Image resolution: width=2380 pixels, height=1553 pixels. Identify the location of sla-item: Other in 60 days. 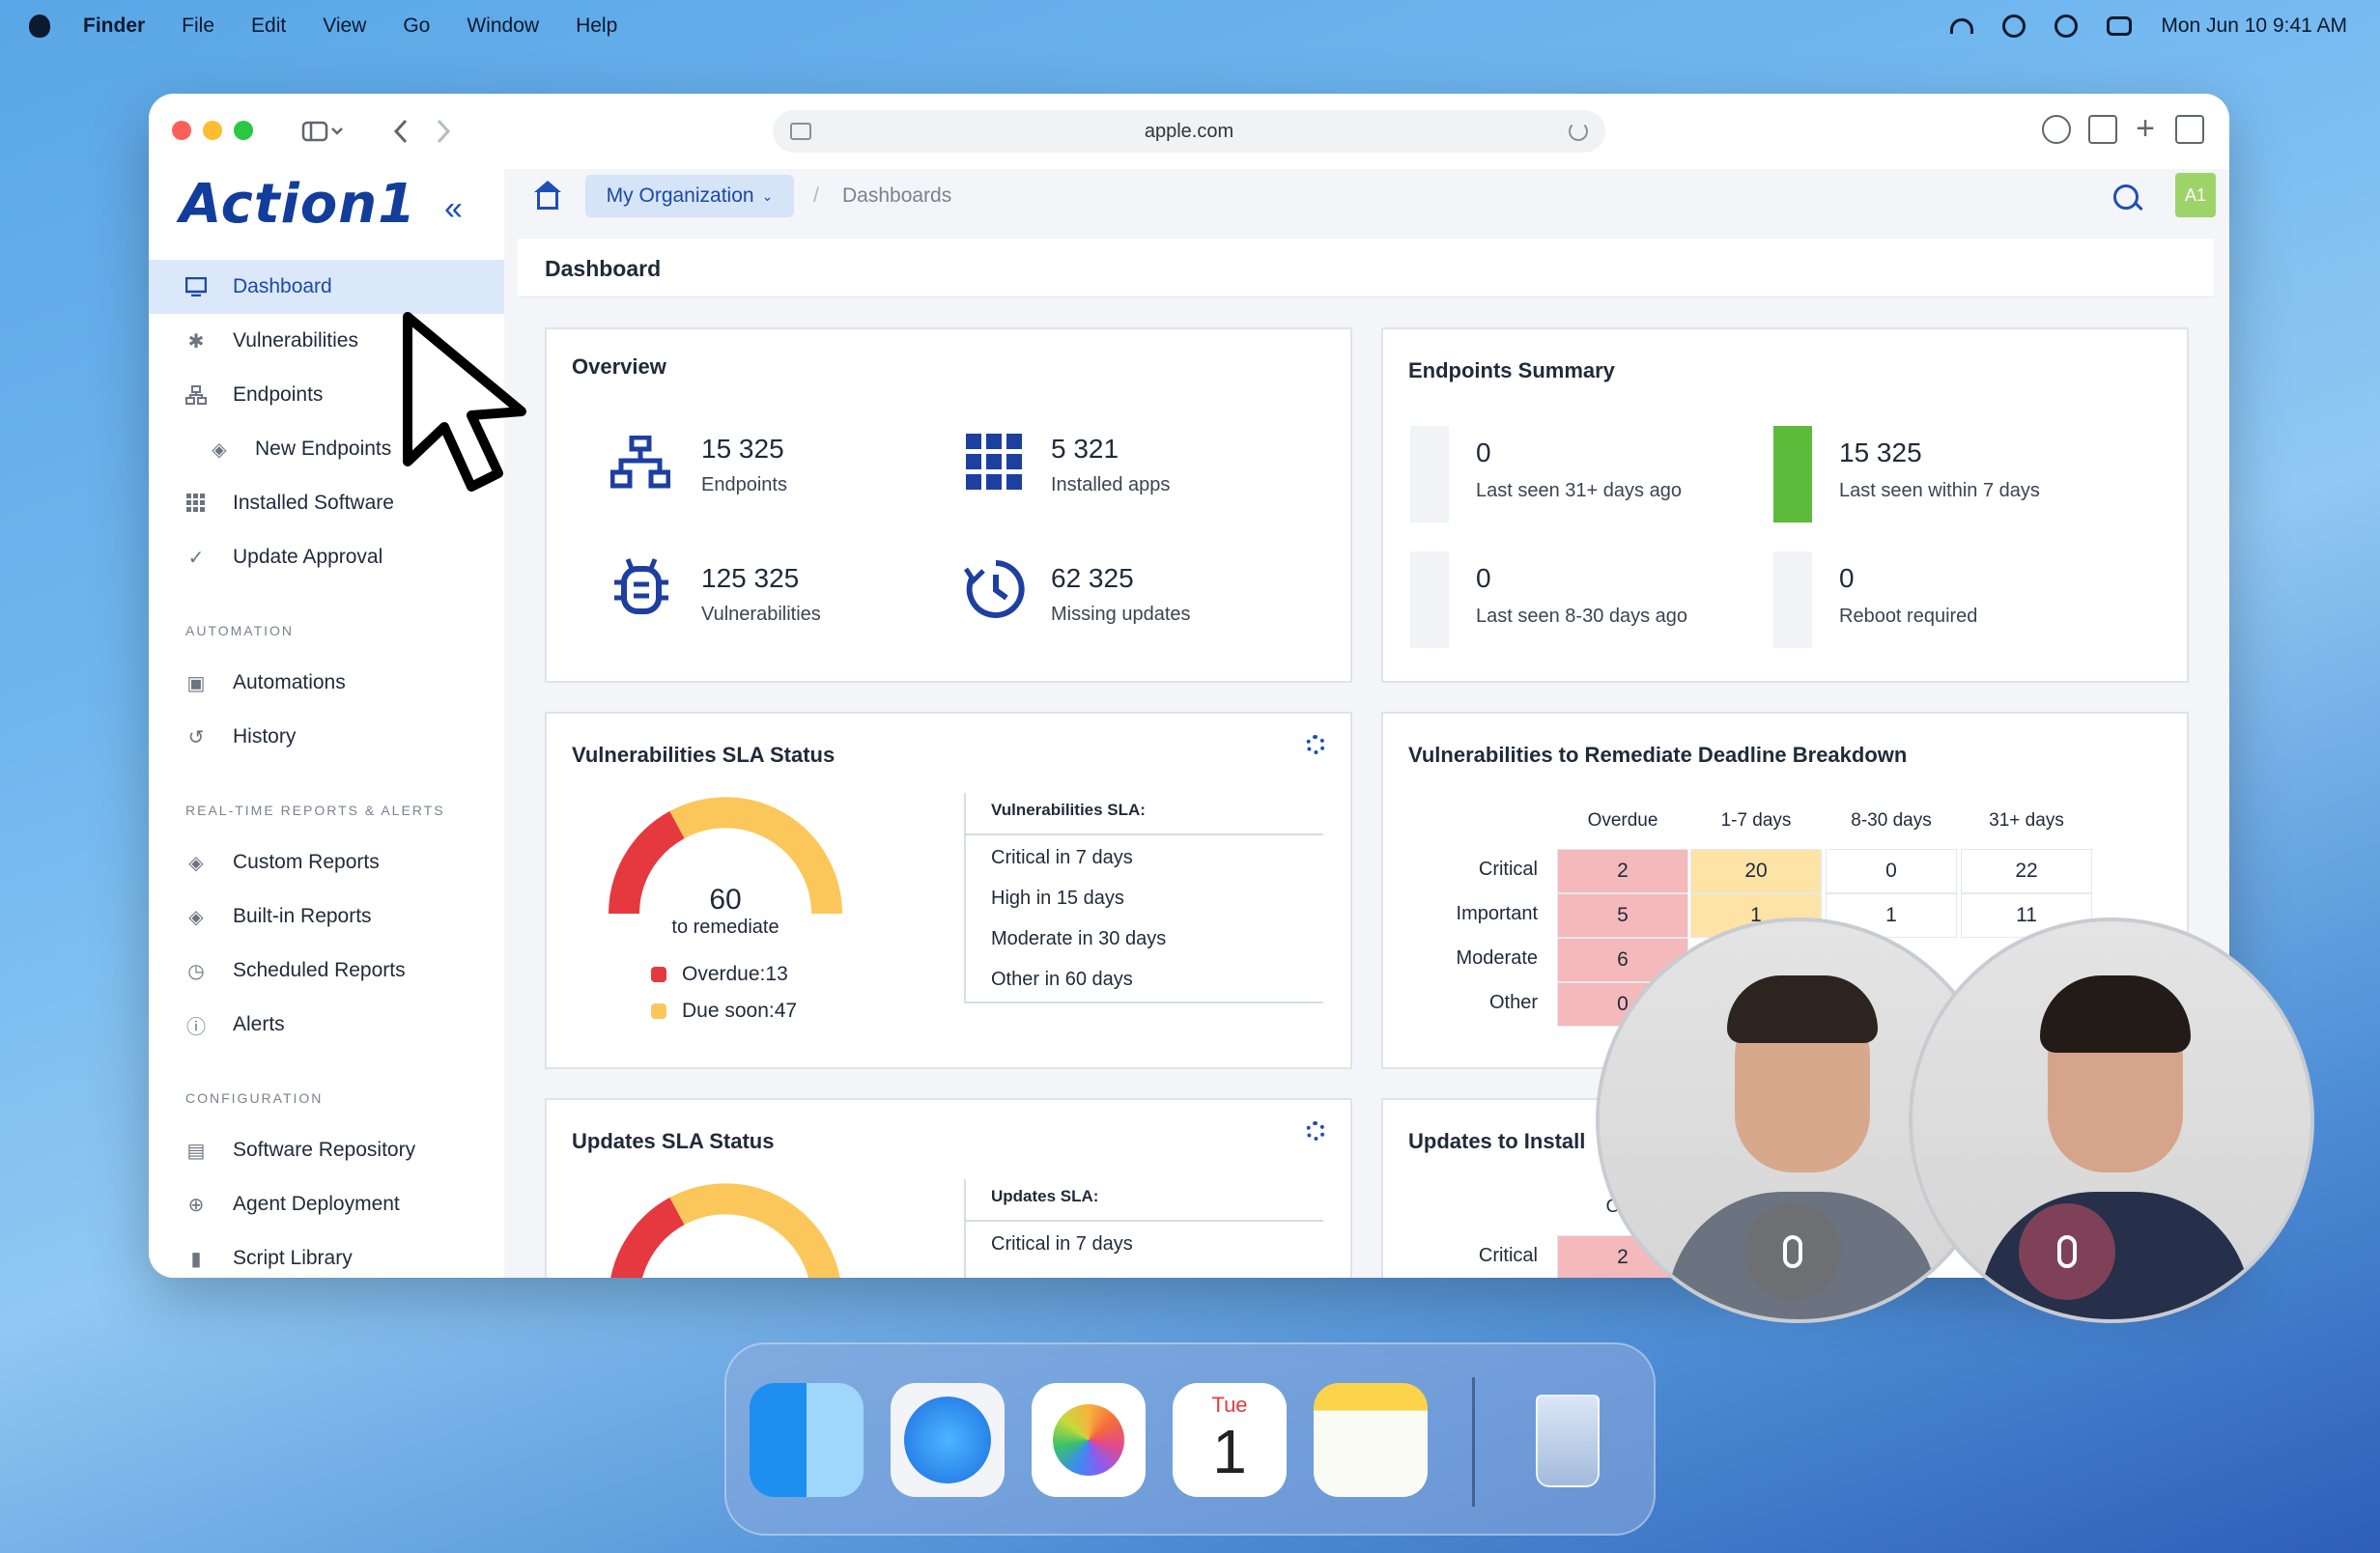
(1062, 979).